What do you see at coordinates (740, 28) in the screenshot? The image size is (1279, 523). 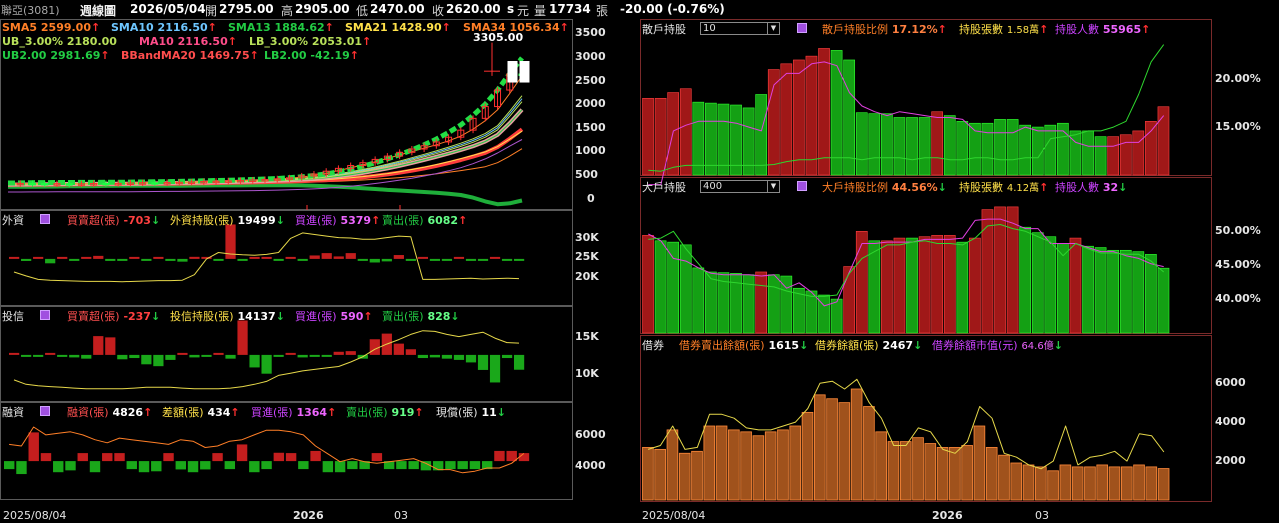 I see `retail-level-select: 10 ▼` at bounding box center [740, 28].